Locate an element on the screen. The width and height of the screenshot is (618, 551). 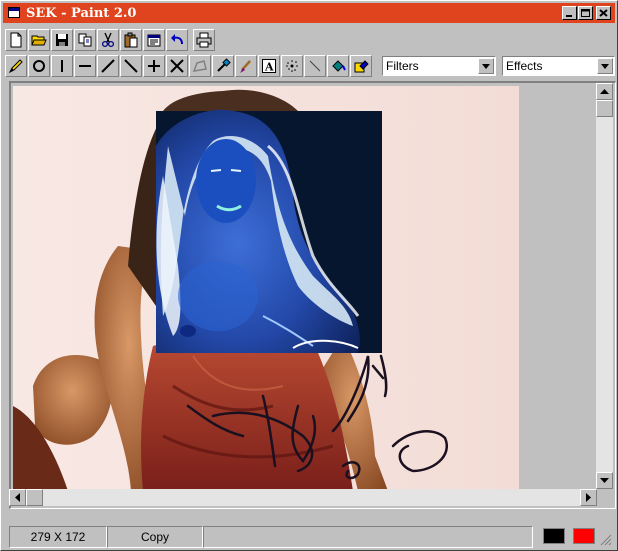
diagonal-line-tool-button is located at coordinates (108, 66).